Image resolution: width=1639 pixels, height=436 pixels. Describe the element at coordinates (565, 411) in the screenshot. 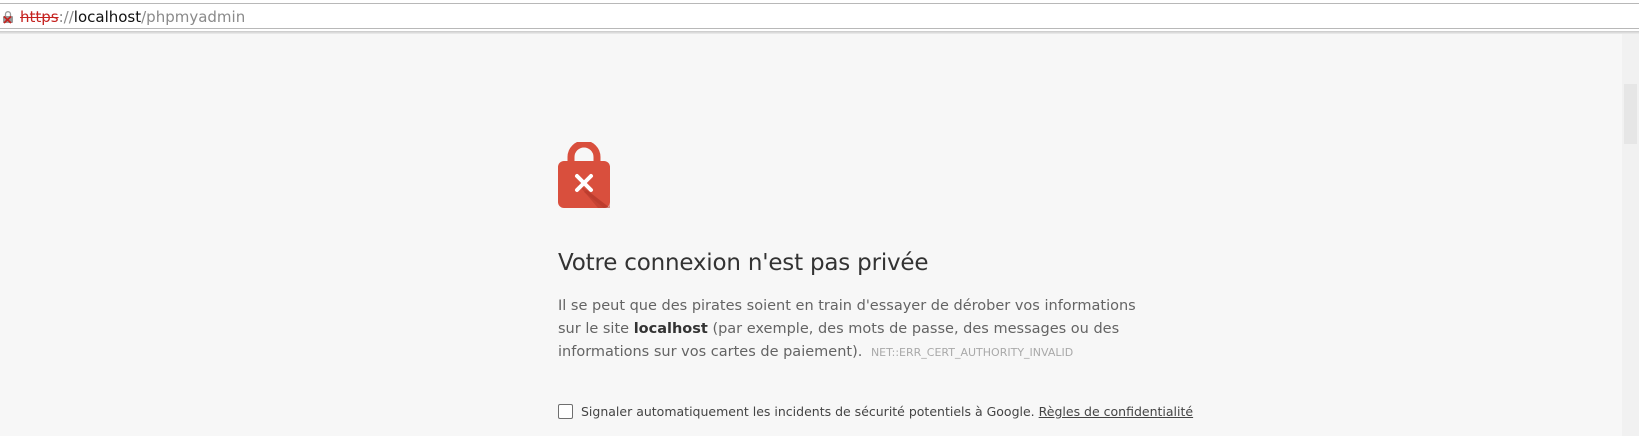

I see `report-checkbox` at that location.